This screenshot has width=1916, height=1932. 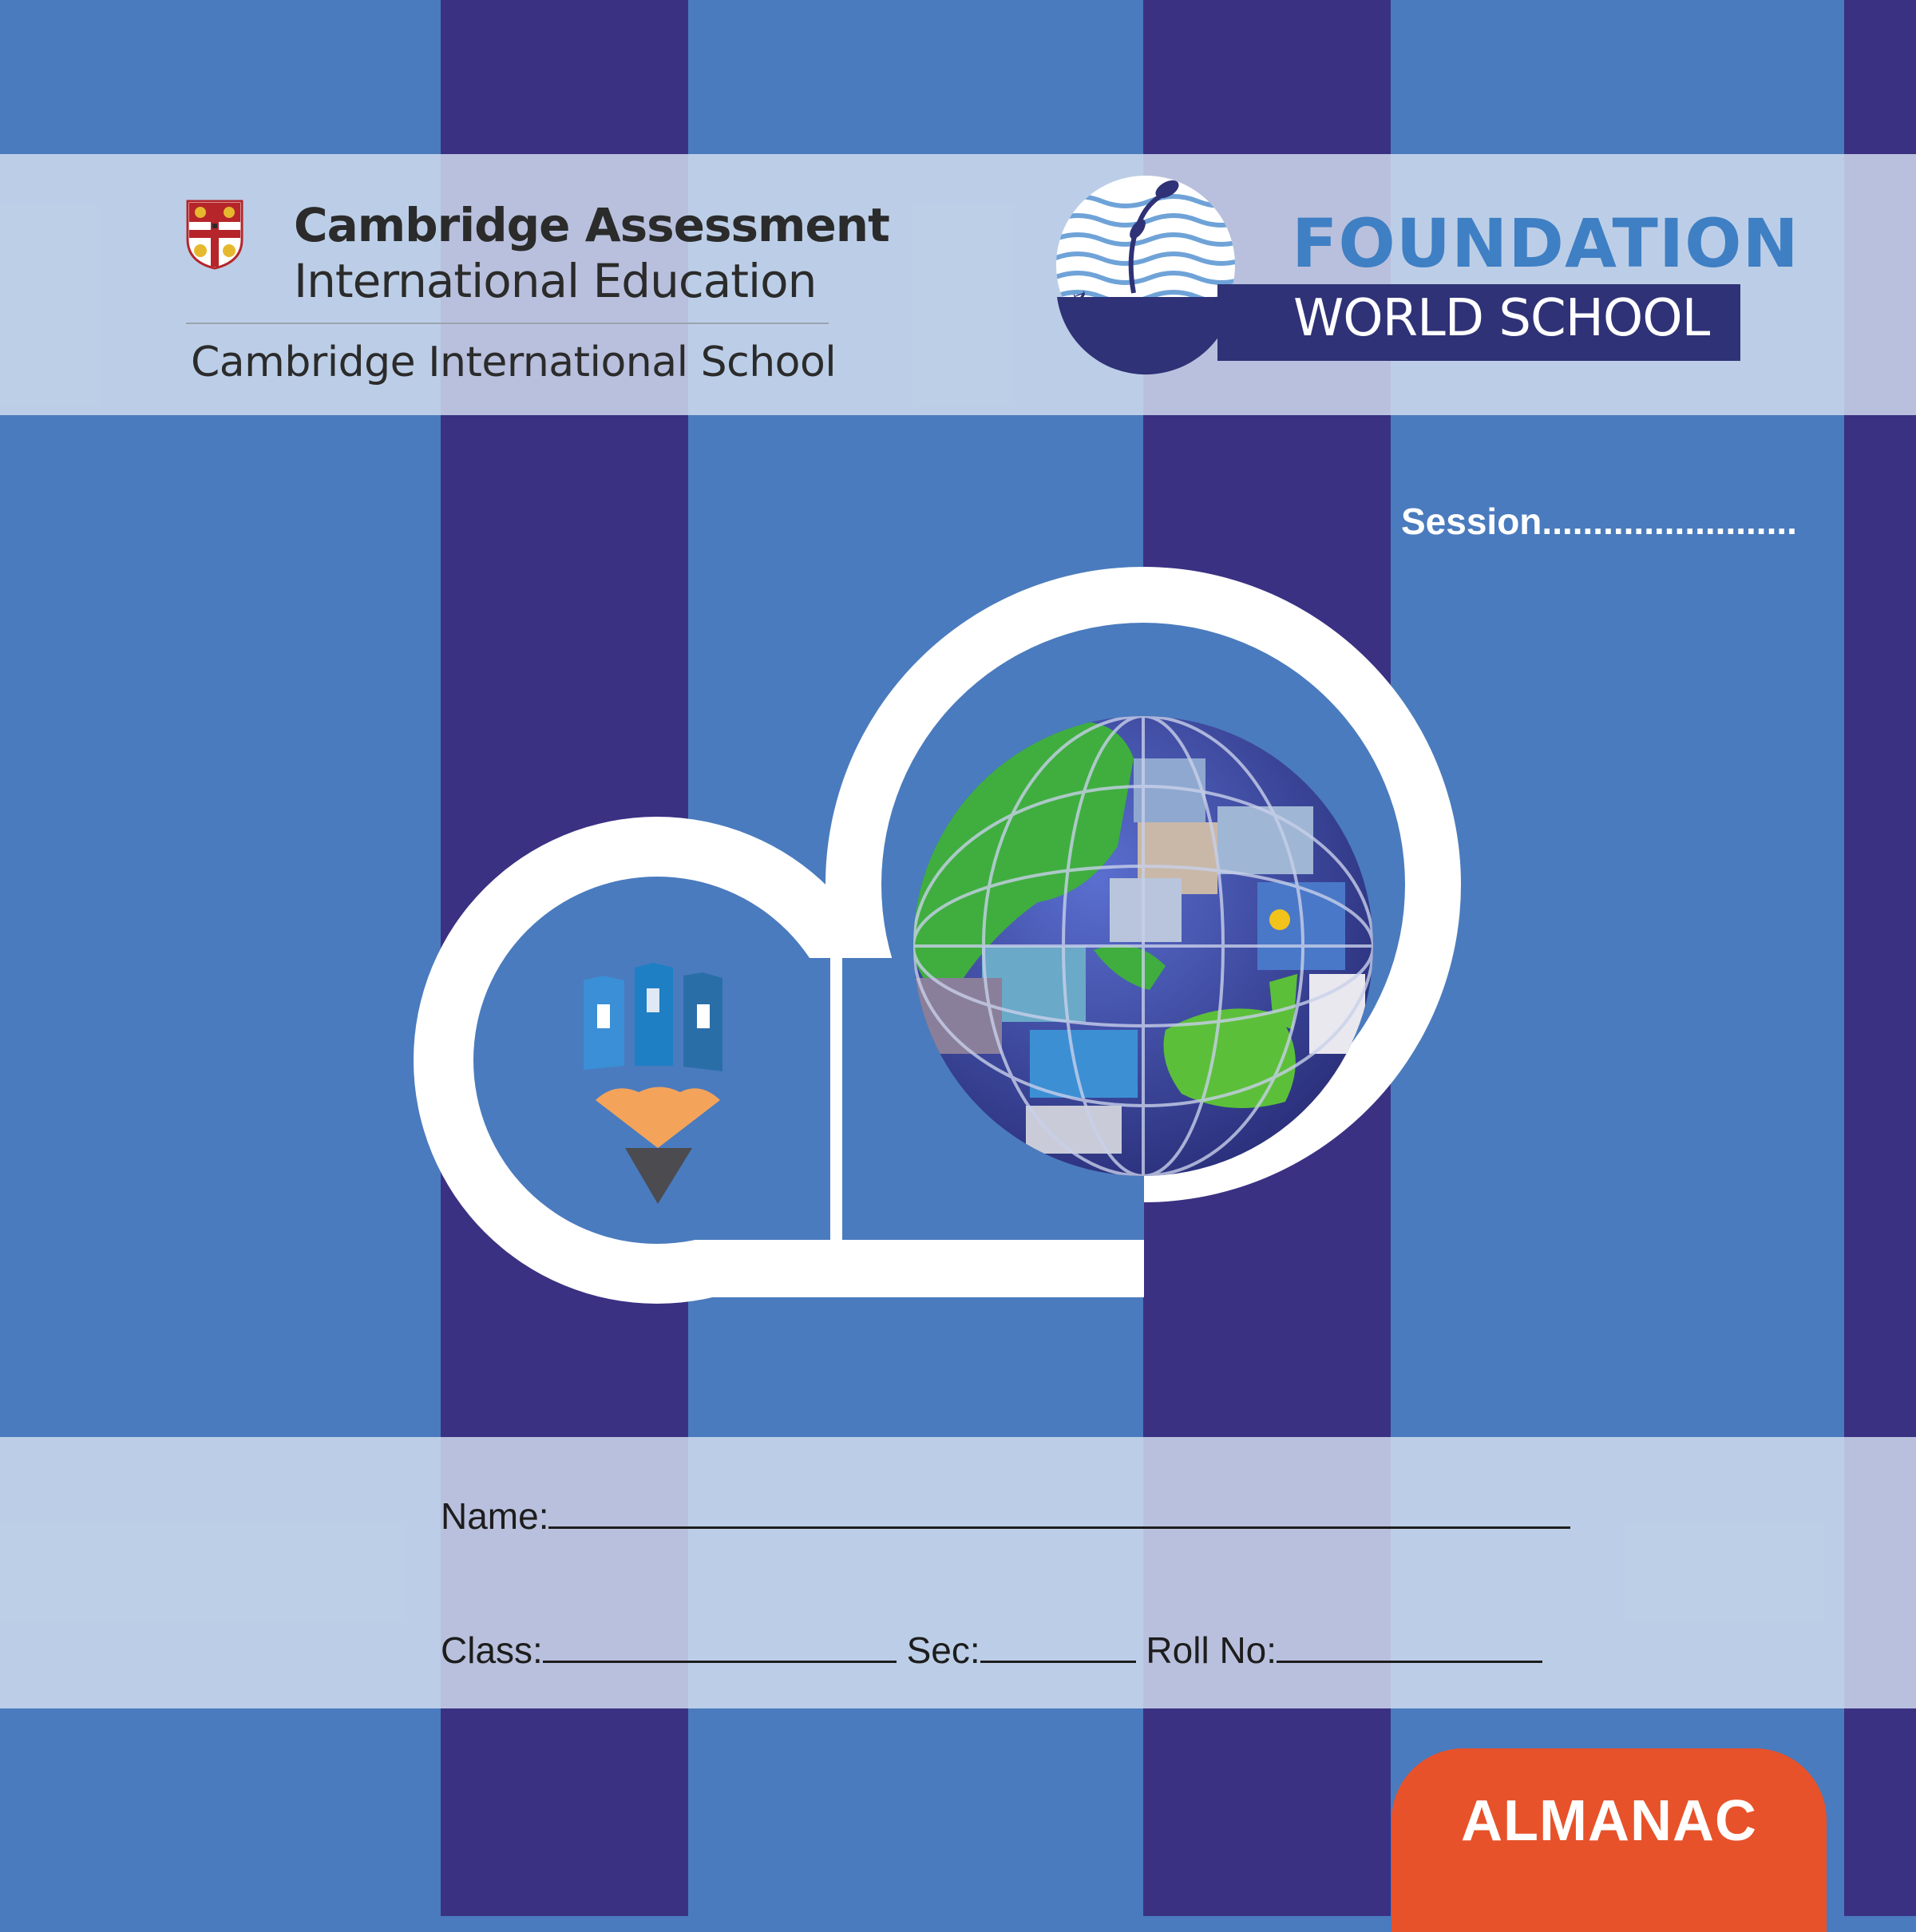 What do you see at coordinates (492, 1650) in the screenshot?
I see `class-label: Class:` at bounding box center [492, 1650].